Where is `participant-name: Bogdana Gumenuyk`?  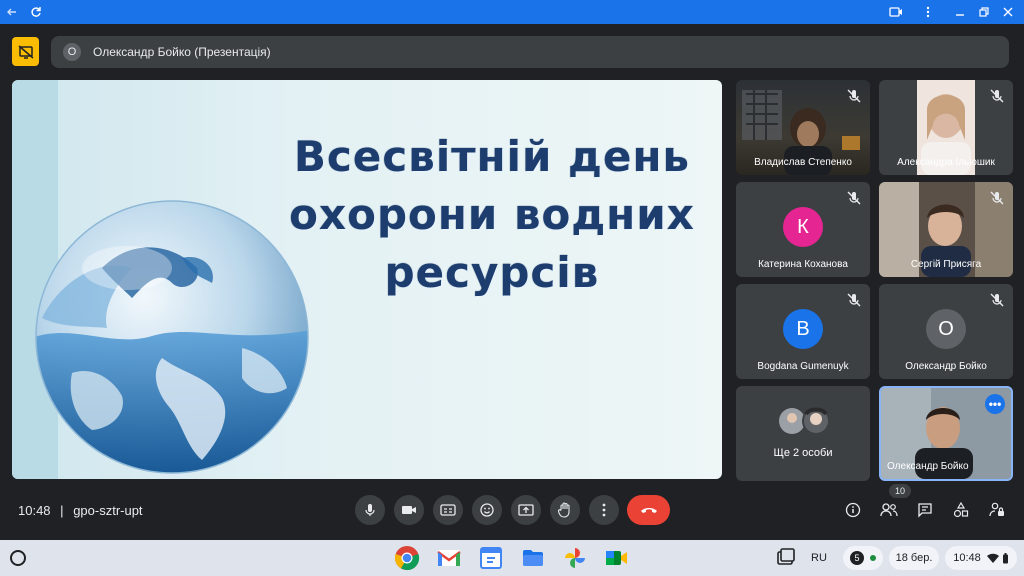
participant-name: Bogdana Gumenuyk is located at coordinates (803, 366).